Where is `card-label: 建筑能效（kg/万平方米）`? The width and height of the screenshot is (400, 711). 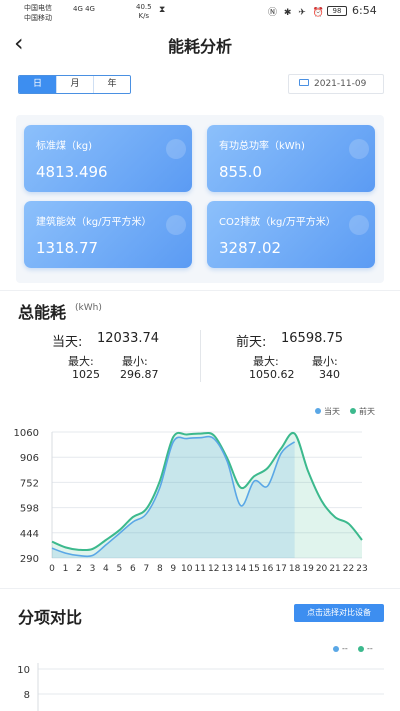
card-label: 建筑能效（kg/万平方米） is located at coordinates (94, 222).